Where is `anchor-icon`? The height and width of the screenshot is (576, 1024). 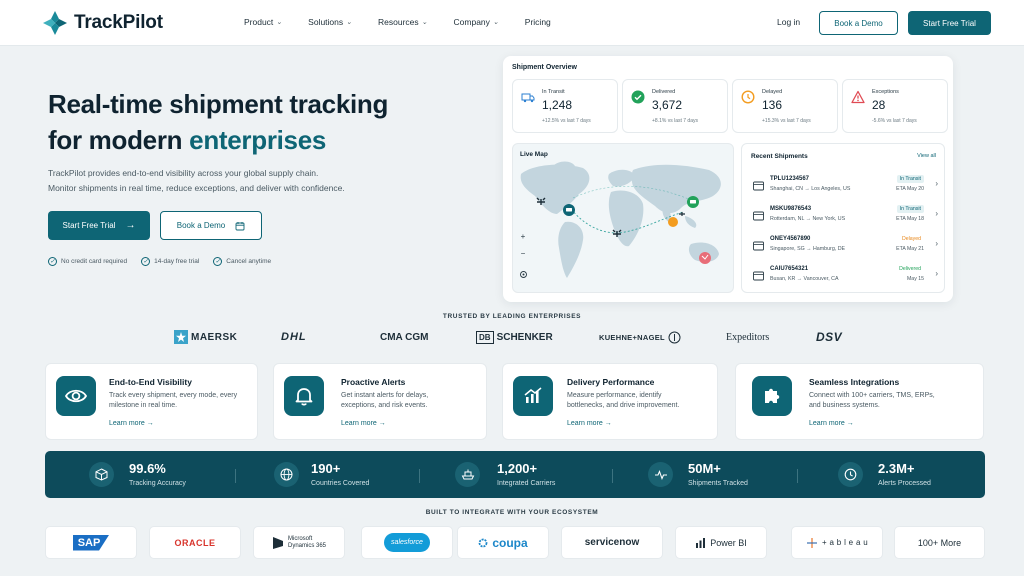 anchor-icon is located at coordinates (674, 337).